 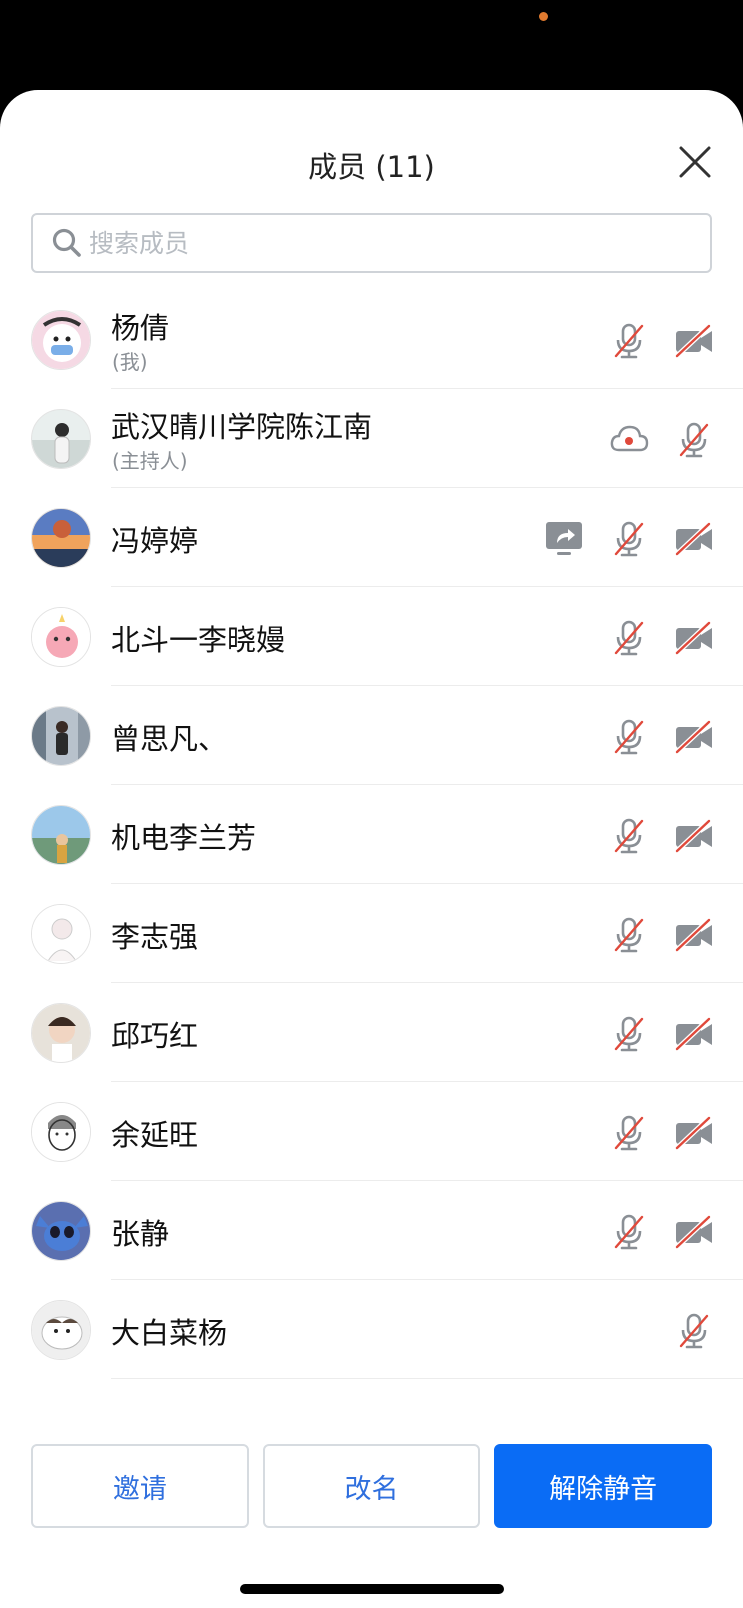 I want to click on screen-share-icon, so click(x=564, y=539).